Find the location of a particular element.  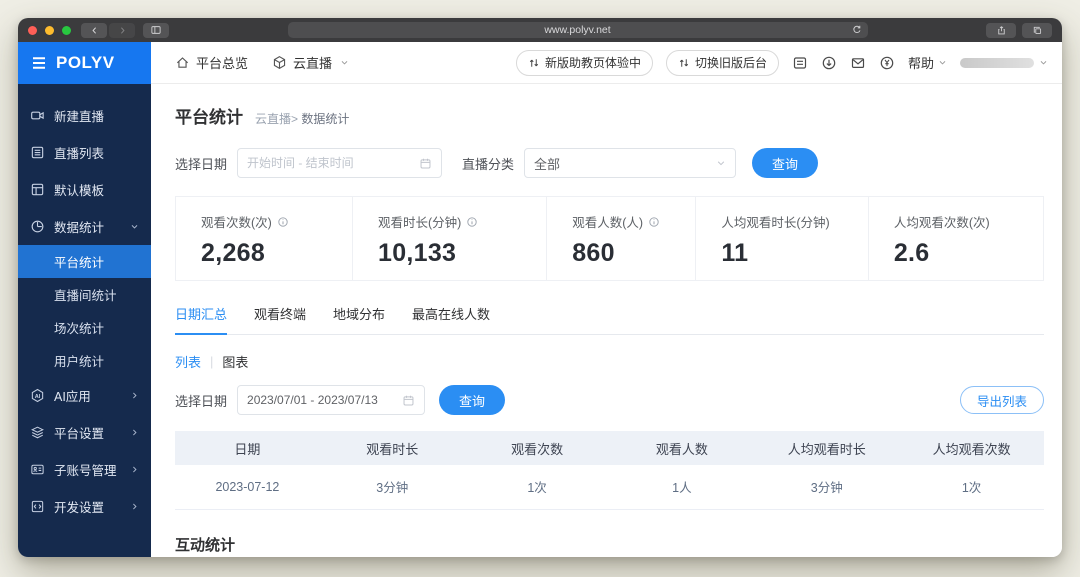

logo-text: POLYV is located at coordinates (85, 62).